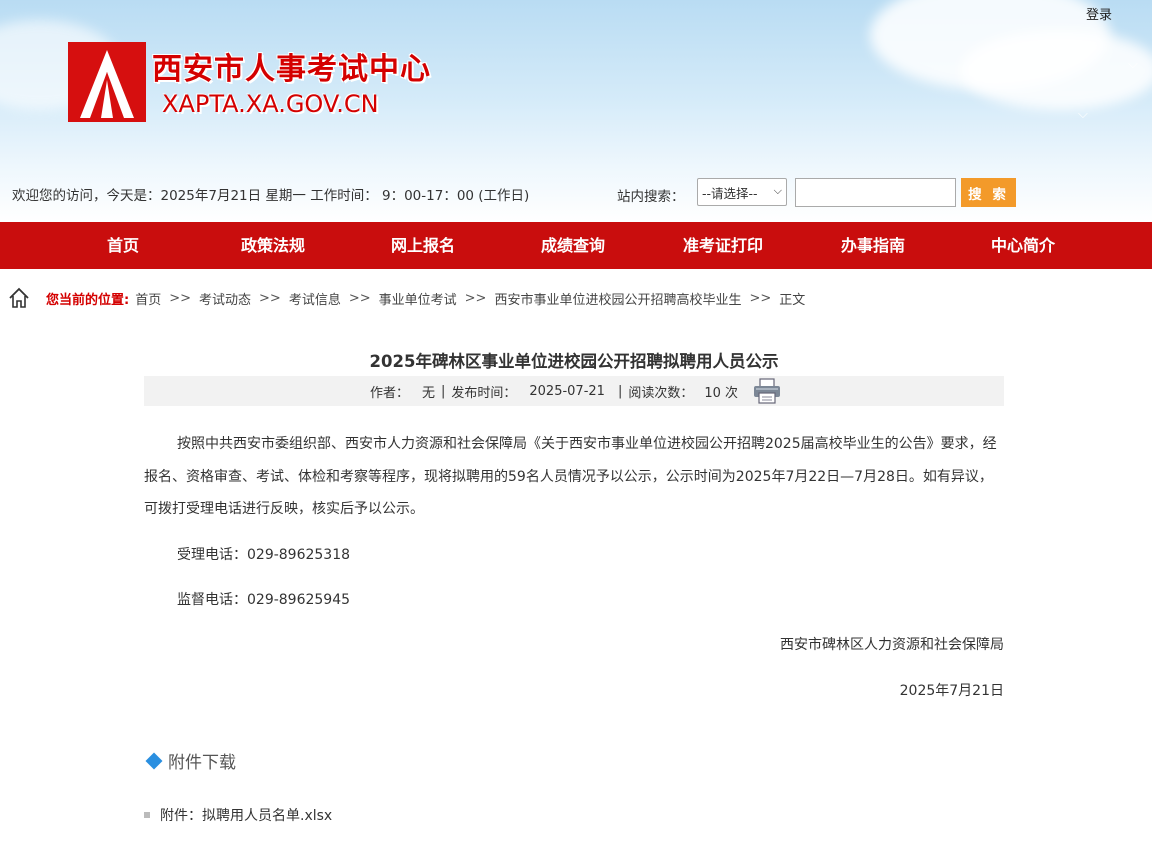 This screenshot has height=862, width=1152. What do you see at coordinates (730, 193) in the screenshot?
I see `search-select-value: --请选择--` at bounding box center [730, 193].